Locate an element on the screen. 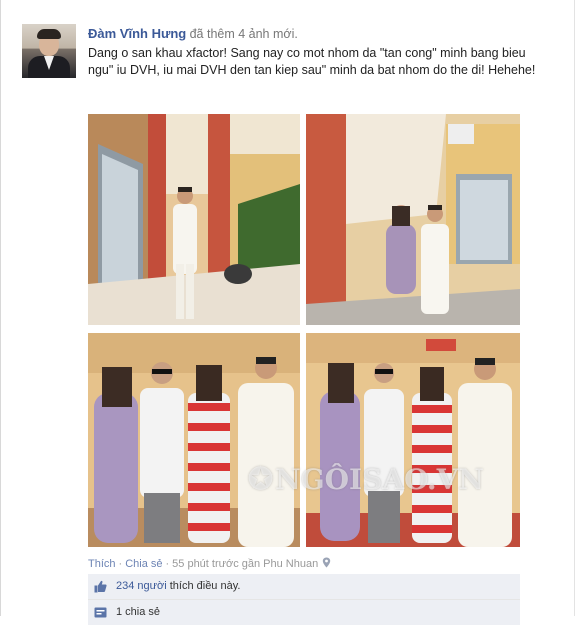  post-header: Đàm Vĩnh Hưng đã thêm 4 ảnh mới. is located at coordinates (323, 34).